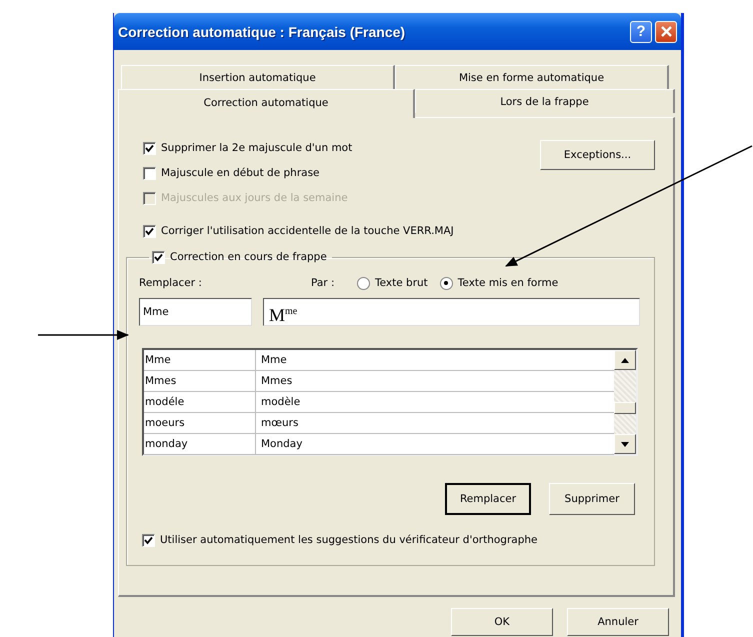 The width and height of the screenshot is (753, 637). I want to click on table-cell-text: Mme, so click(274, 360).